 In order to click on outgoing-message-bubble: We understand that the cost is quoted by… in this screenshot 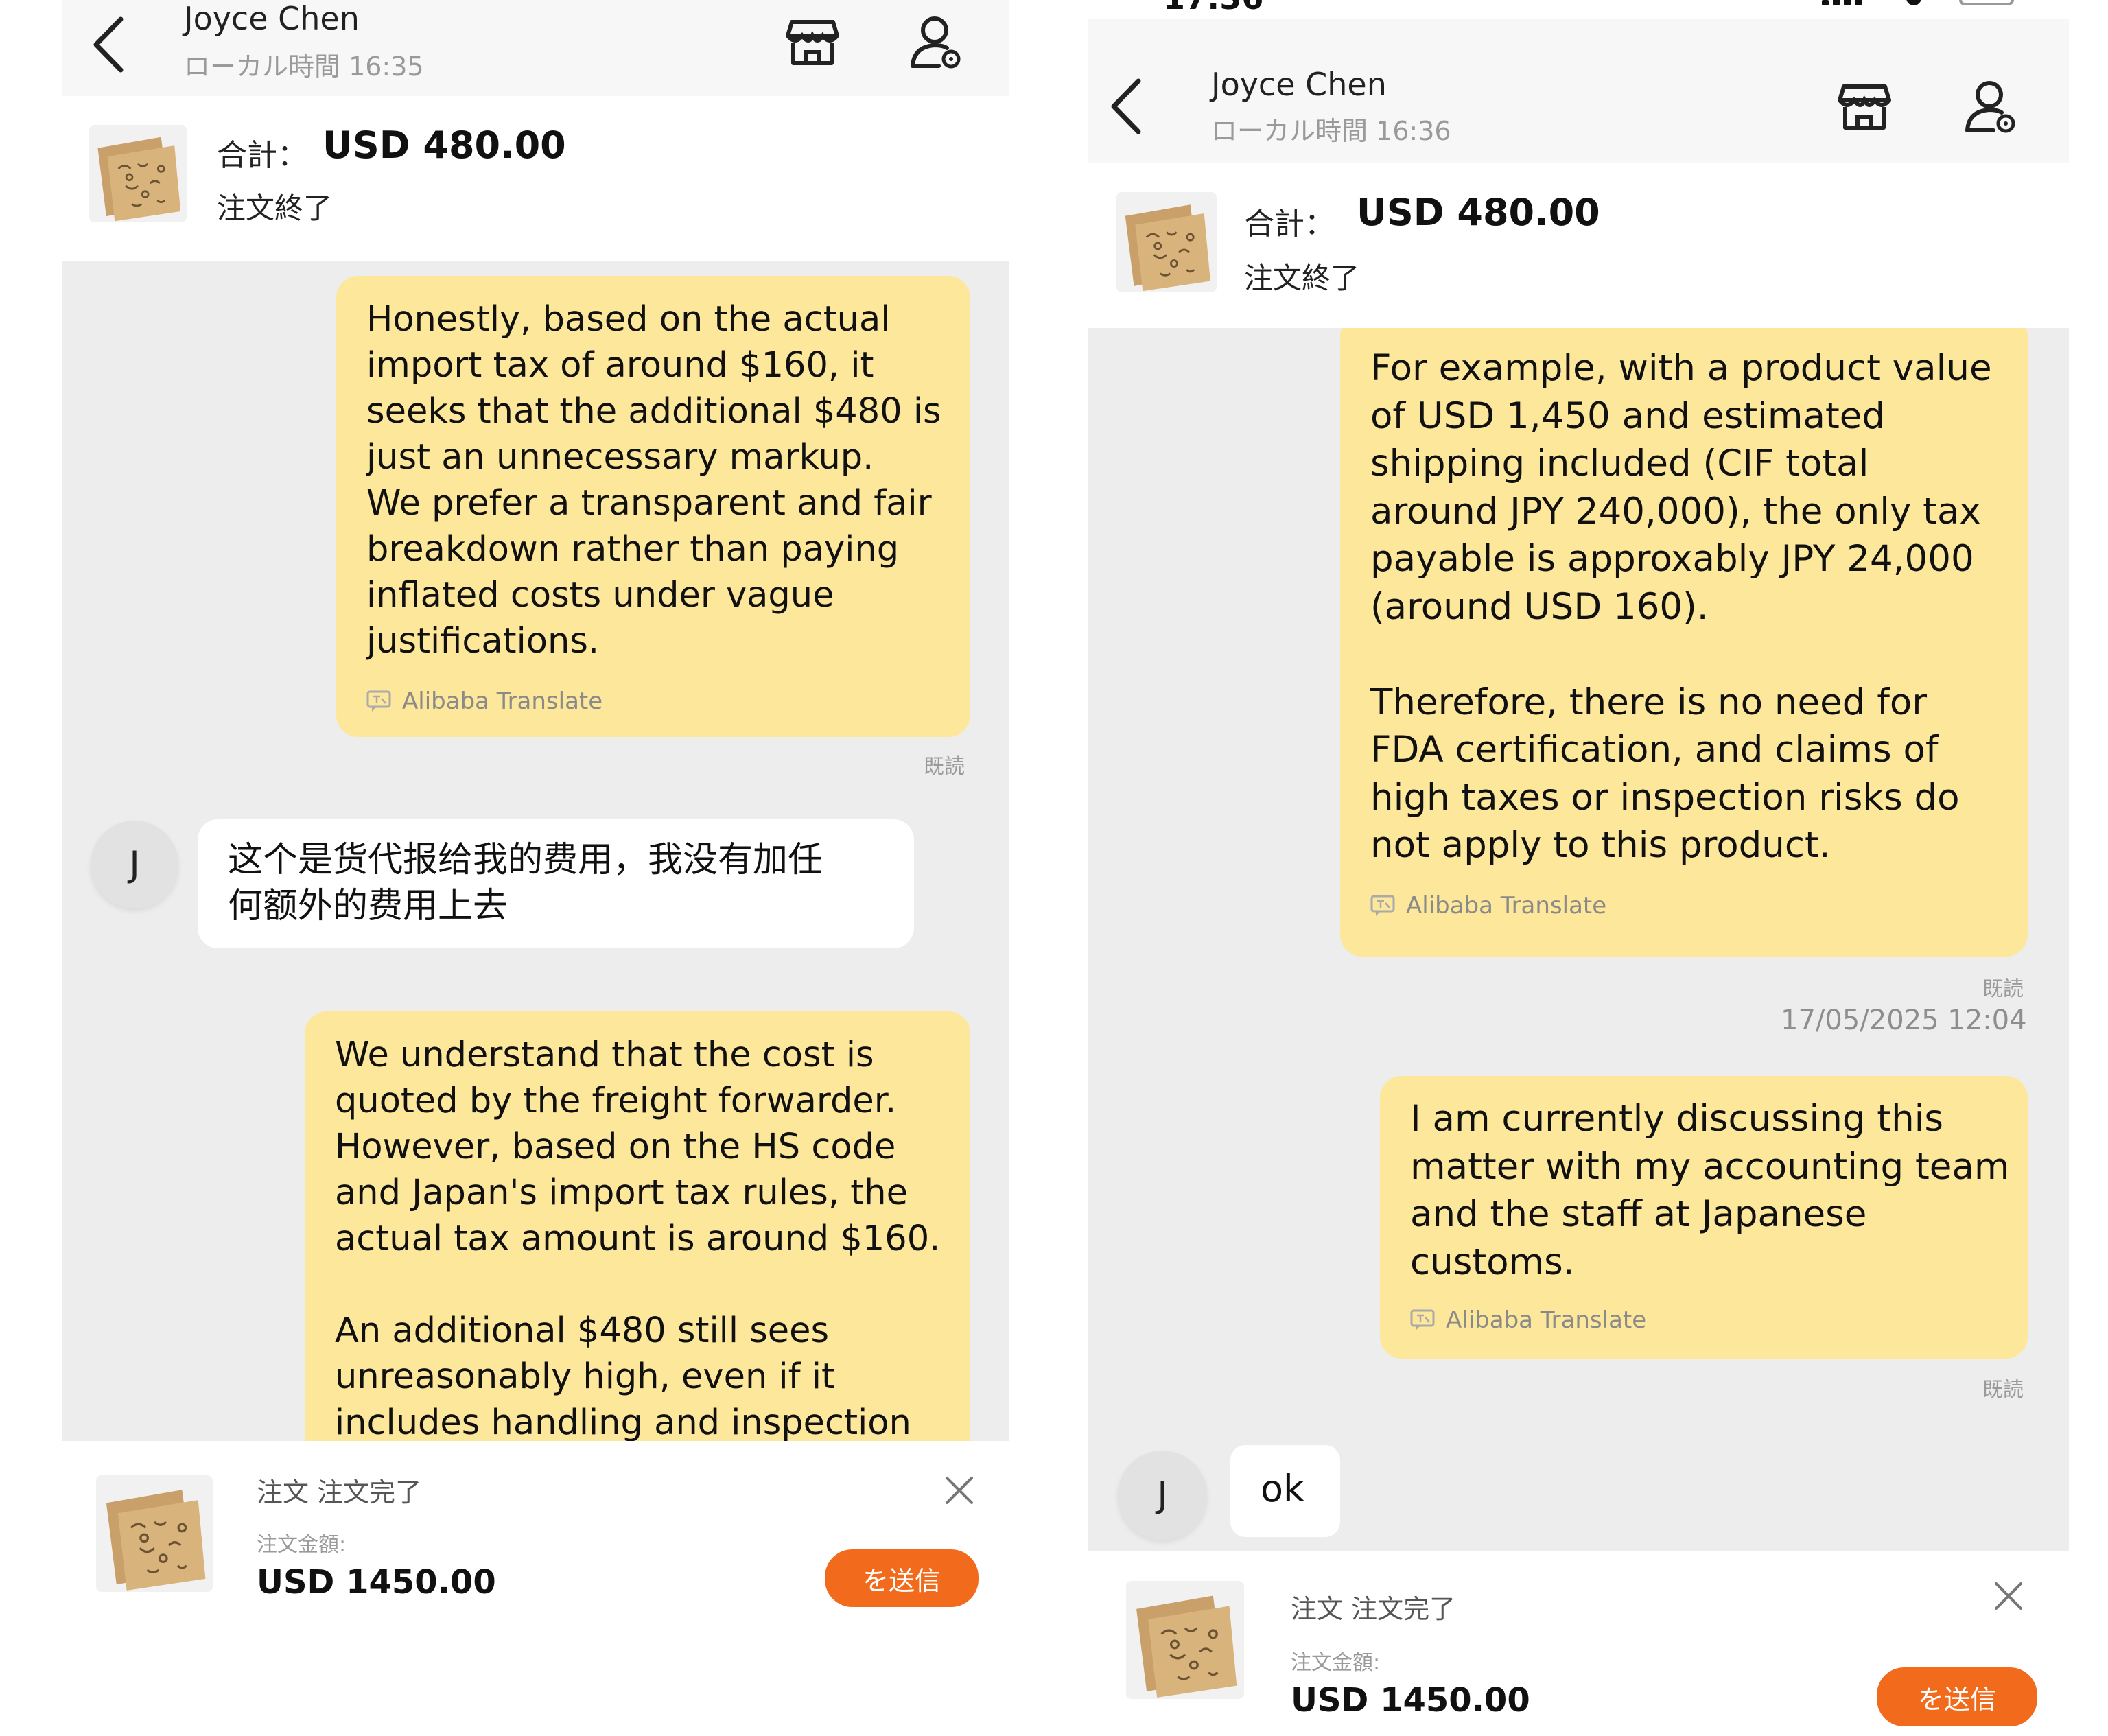, I will do `click(637, 1226)`.